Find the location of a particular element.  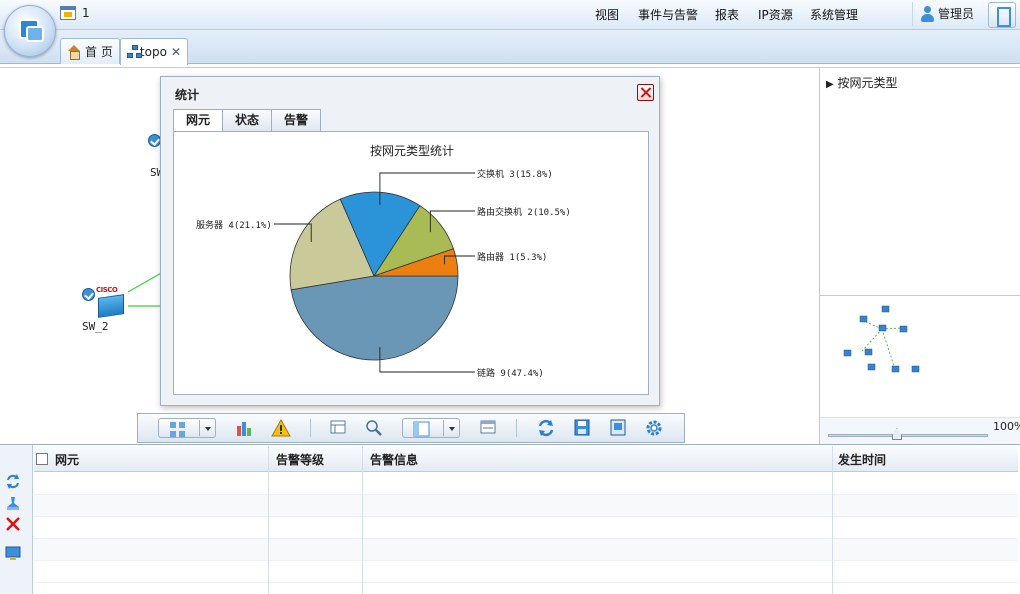

notification-counter: 1 is located at coordinates (75, 13).